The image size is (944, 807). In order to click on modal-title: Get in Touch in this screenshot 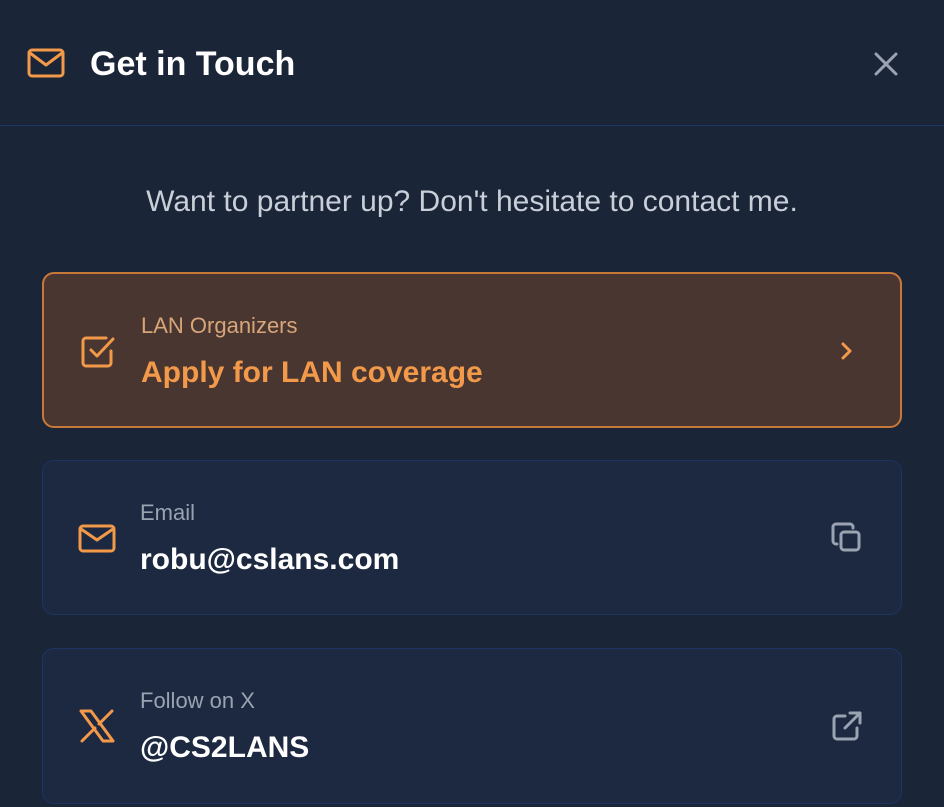, I will do `click(193, 64)`.